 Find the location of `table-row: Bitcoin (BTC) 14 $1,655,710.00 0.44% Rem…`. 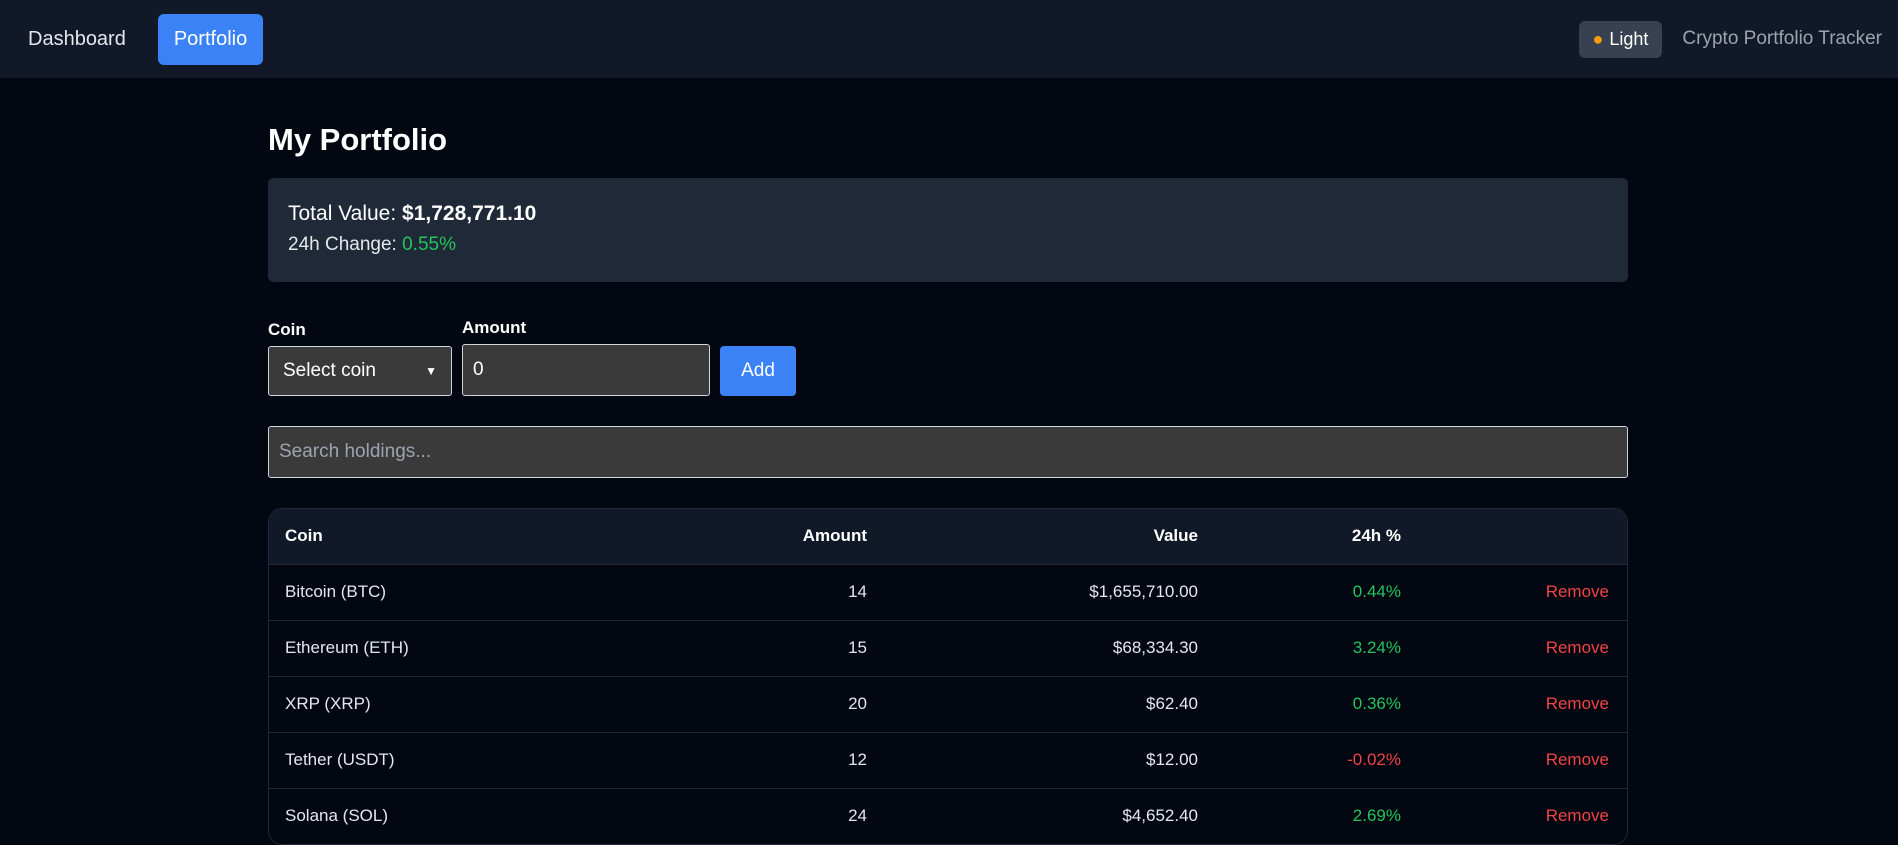

table-row: Bitcoin (BTC) 14 $1,655,710.00 0.44% Rem… is located at coordinates (948, 592).